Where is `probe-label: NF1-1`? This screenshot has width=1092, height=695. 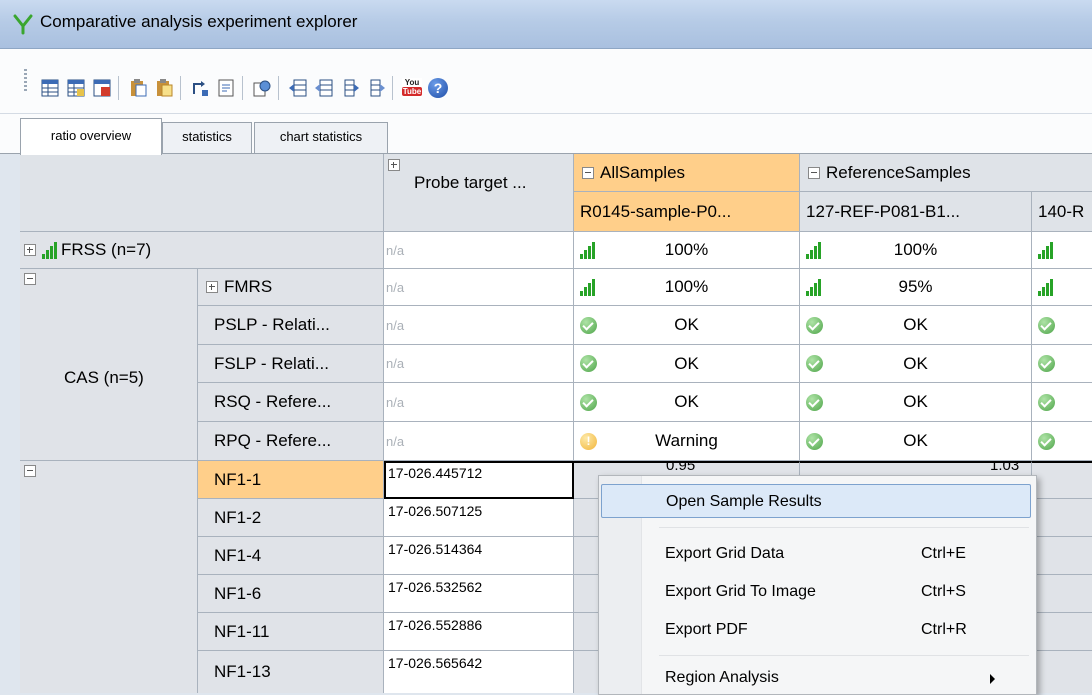
probe-label: NF1-1 is located at coordinates (238, 479).